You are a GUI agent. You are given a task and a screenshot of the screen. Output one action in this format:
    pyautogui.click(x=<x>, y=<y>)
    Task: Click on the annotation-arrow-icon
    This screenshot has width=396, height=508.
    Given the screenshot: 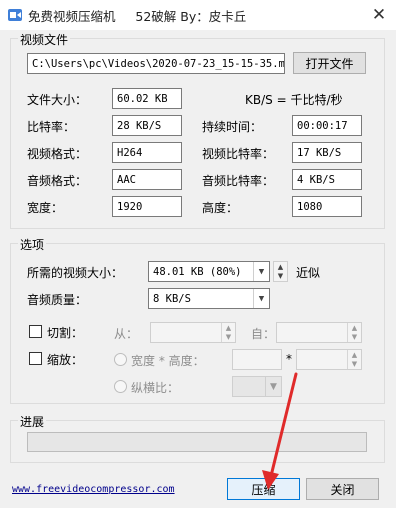 What is the action you would take?
    pyautogui.click(x=280, y=431)
    